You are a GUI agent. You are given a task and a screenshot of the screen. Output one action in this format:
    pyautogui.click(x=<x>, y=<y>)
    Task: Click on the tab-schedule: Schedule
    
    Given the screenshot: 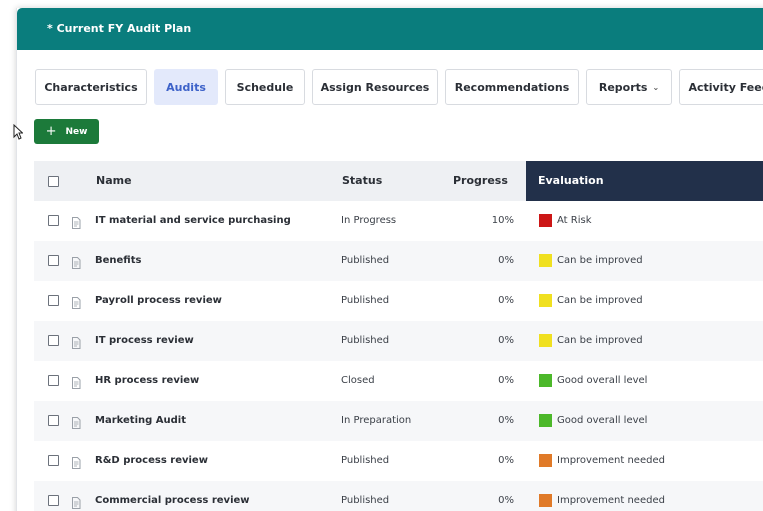 What is the action you would take?
    pyautogui.click(x=265, y=87)
    